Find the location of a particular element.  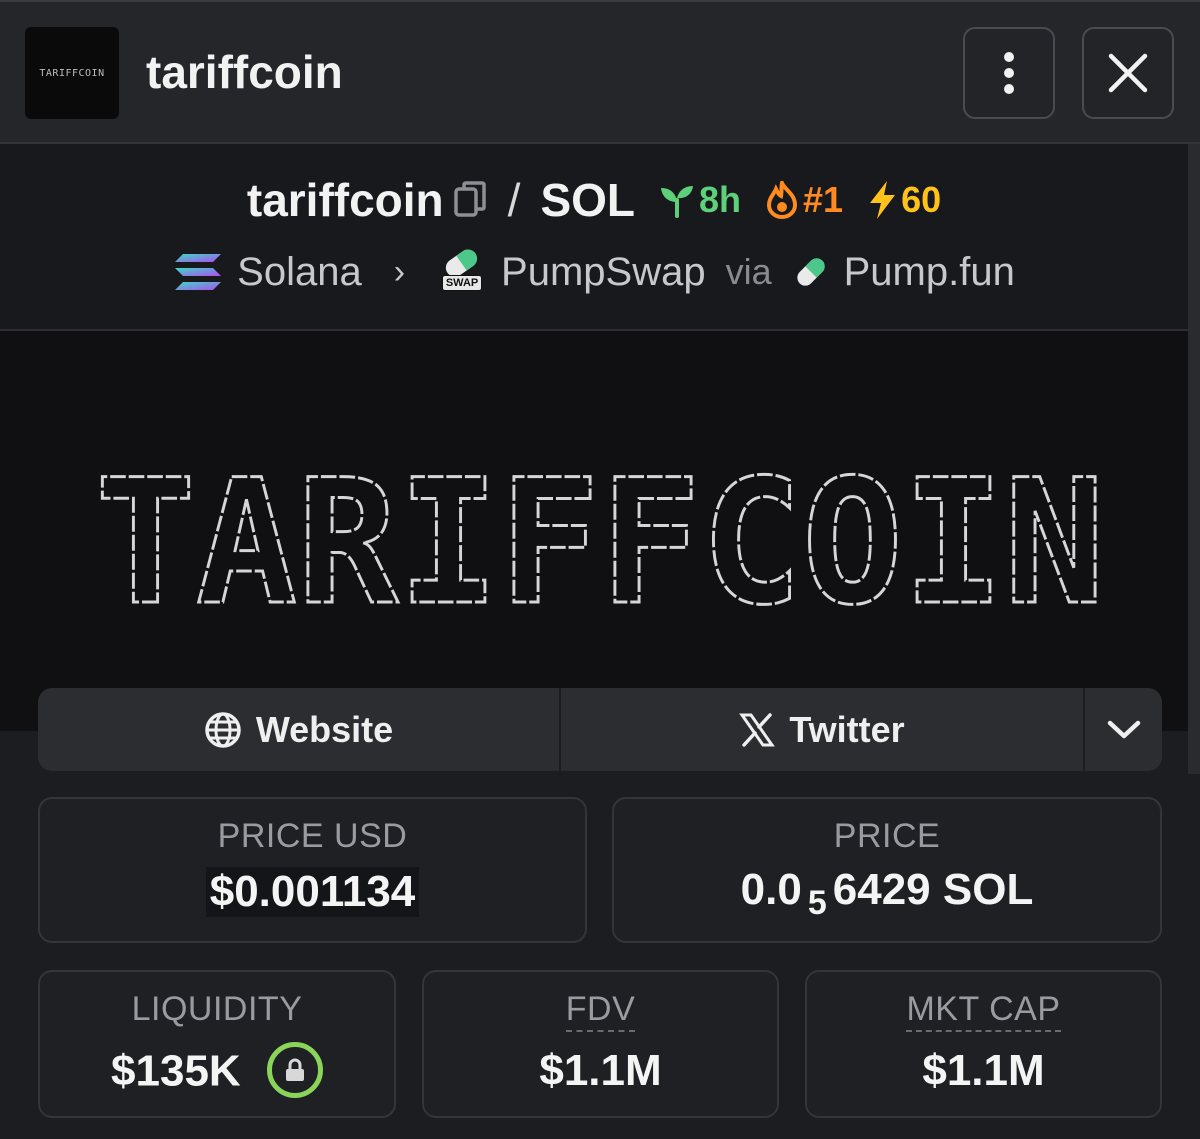

flame-icon is located at coordinates (782, 200).